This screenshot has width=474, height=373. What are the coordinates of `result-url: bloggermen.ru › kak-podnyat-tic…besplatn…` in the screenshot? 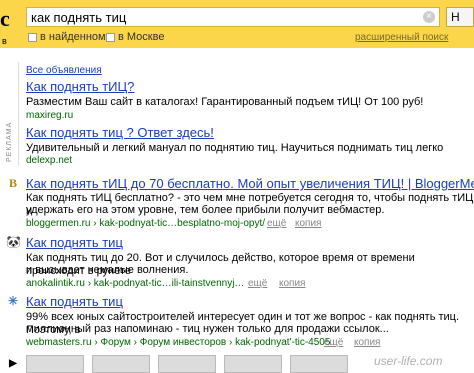 It's located at (145, 223).